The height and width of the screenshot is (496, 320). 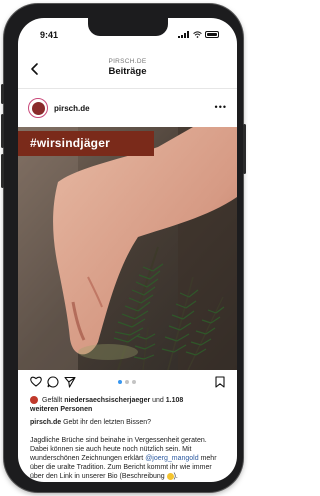 I want to click on volume-down-button, so click(x=2, y=171).